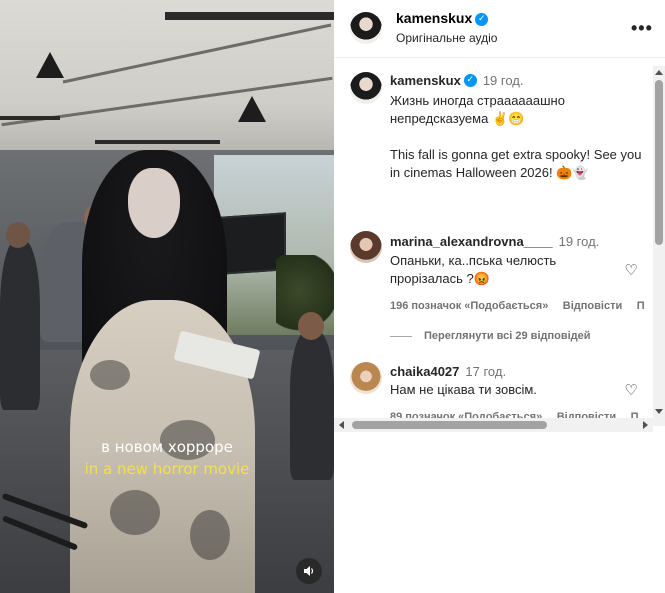 The image size is (665, 593). I want to click on actress-face, so click(154, 203).